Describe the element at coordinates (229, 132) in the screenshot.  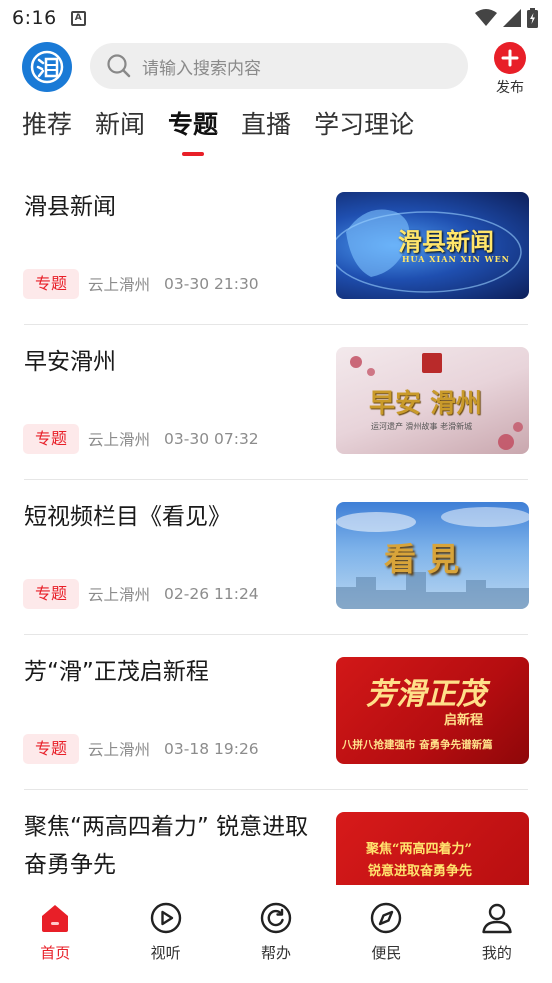
I see `category-tabs: 推荐 新闻 专题 直播 学习理论` at that location.